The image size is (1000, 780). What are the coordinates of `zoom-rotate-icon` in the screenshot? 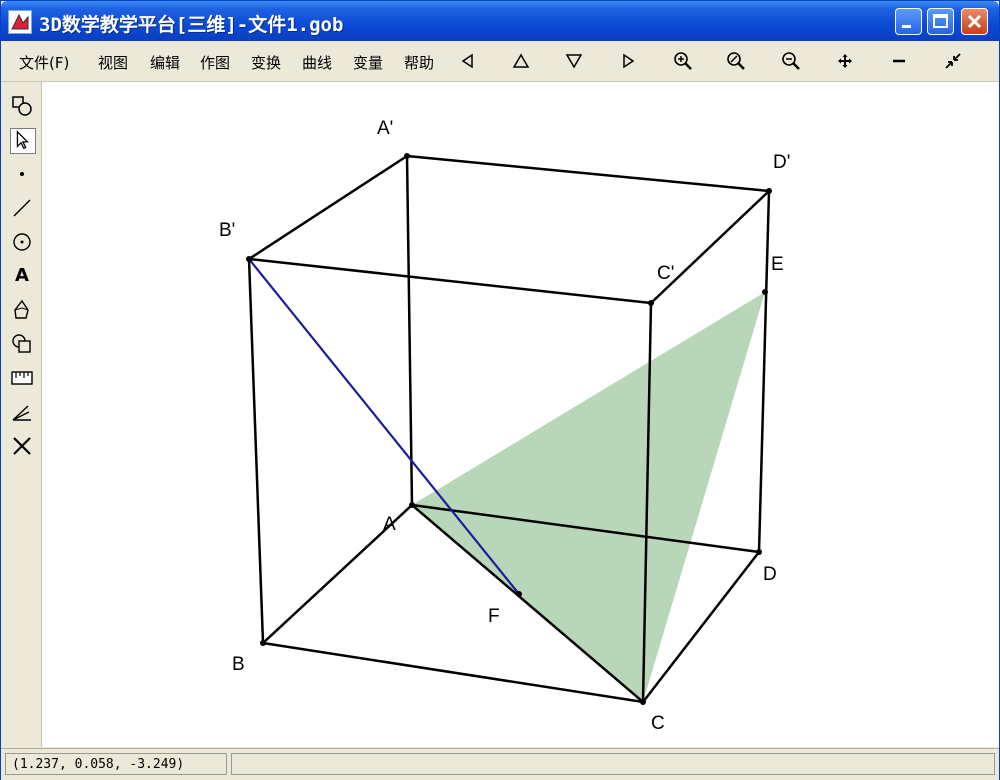 It's located at (736, 61).